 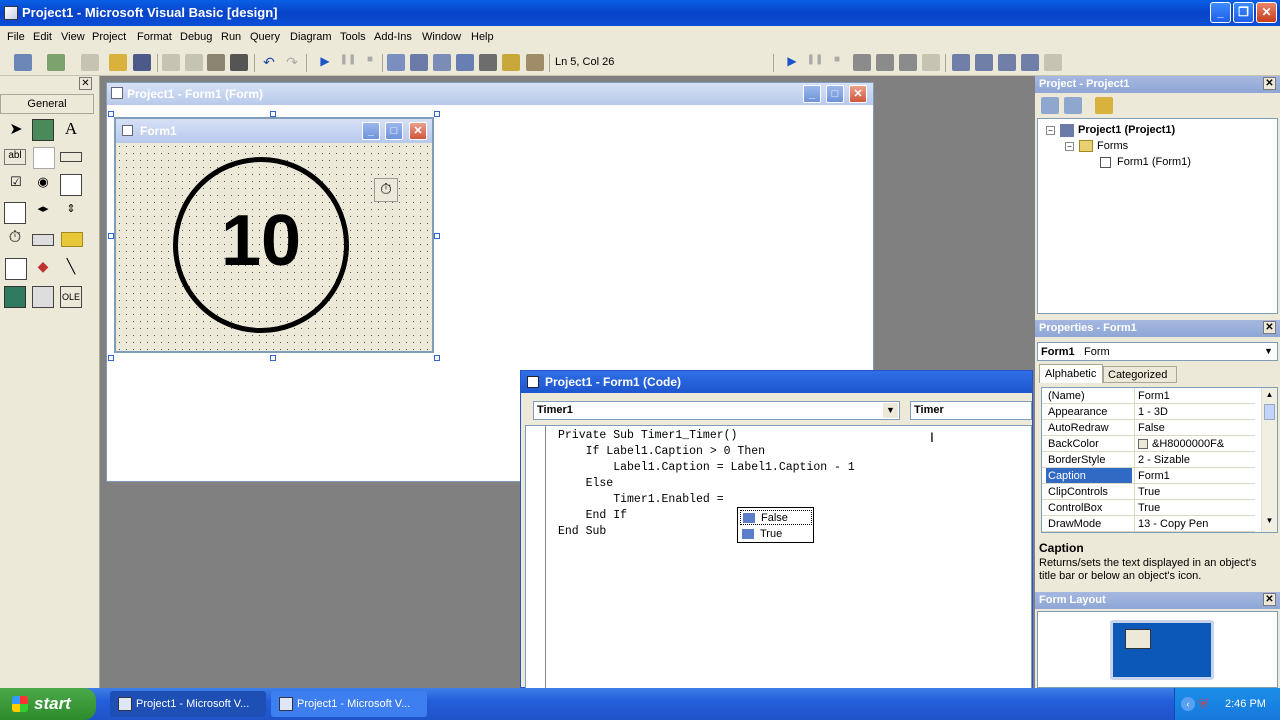 What do you see at coordinates (1269, 522) in the screenshot?
I see `scroll-down-icon: ▼` at bounding box center [1269, 522].